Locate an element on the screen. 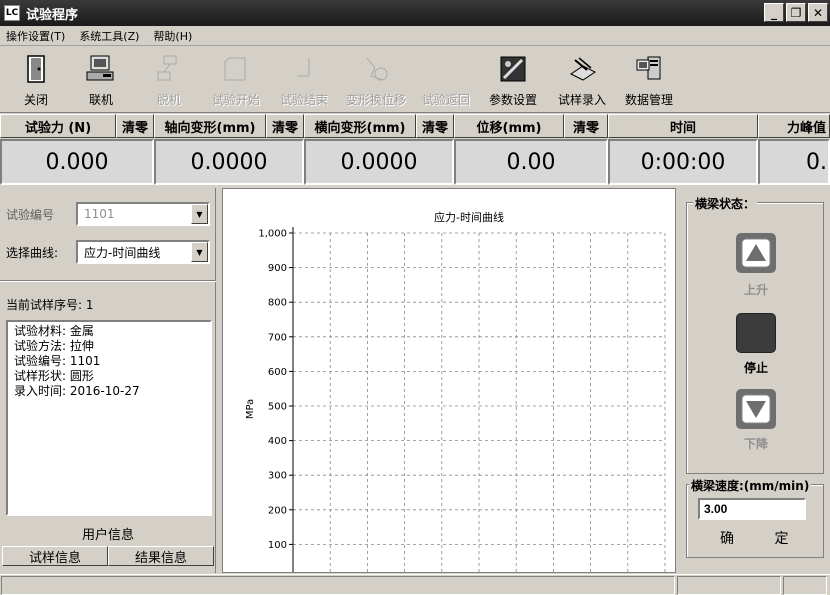 The height and width of the screenshot is (595, 830). y-tick-label: 100 is located at coordinates (277, 545).